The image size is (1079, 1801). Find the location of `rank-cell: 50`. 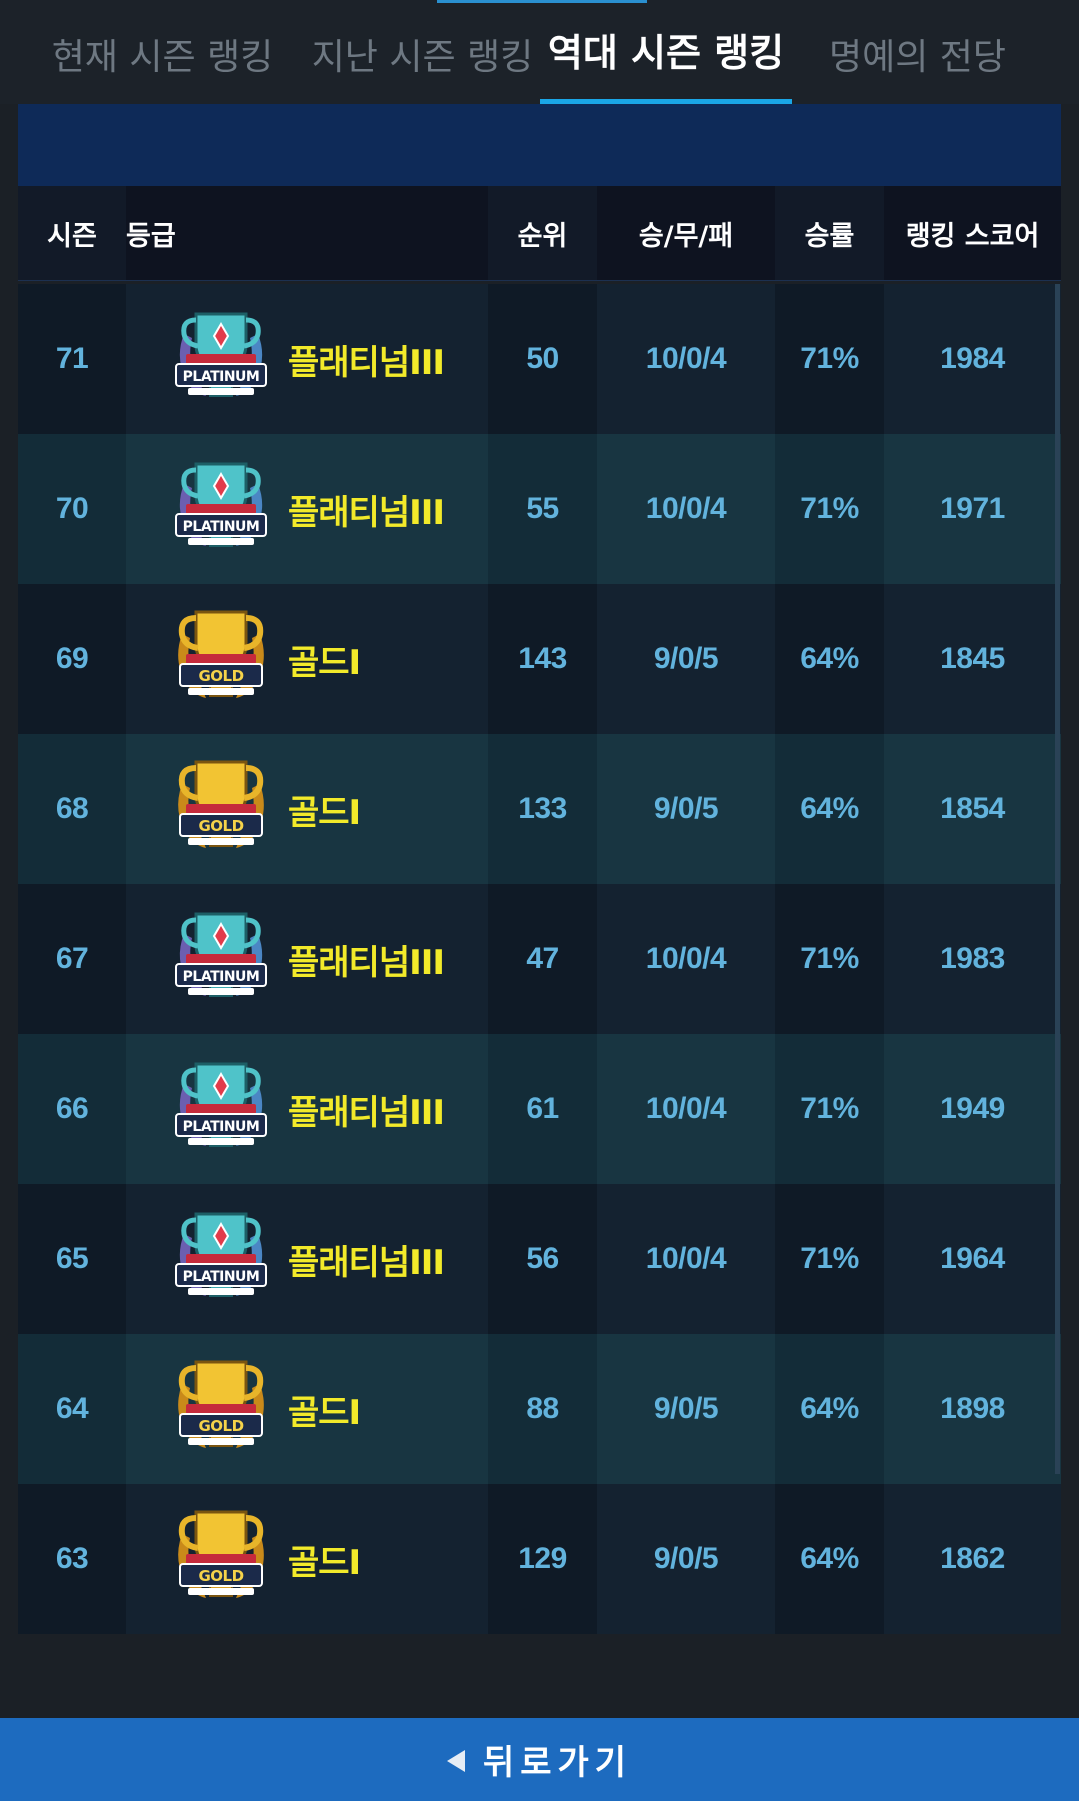

rank-cell: 50 is located at coordinates (542, 359).